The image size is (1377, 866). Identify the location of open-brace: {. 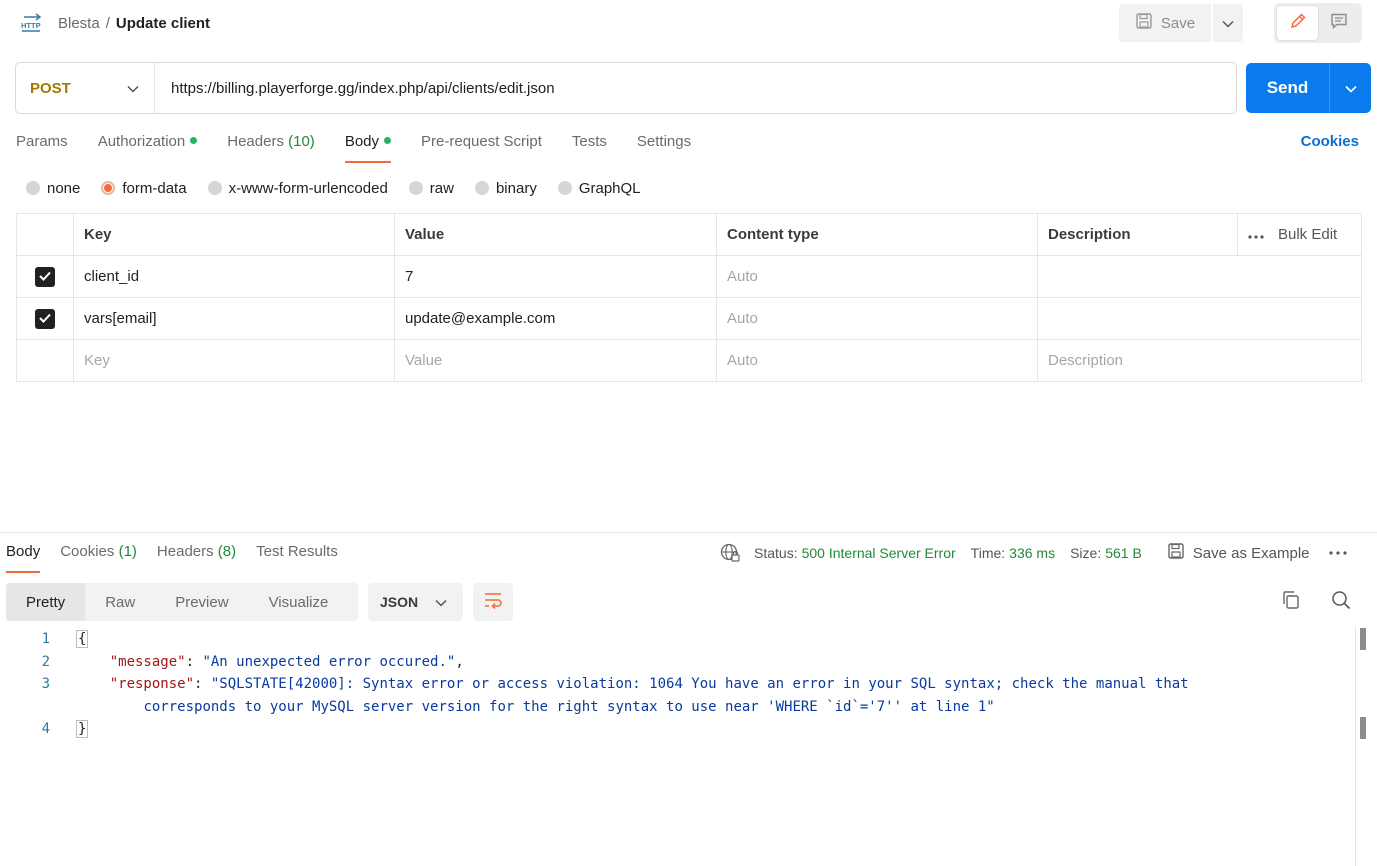
(82, 639).